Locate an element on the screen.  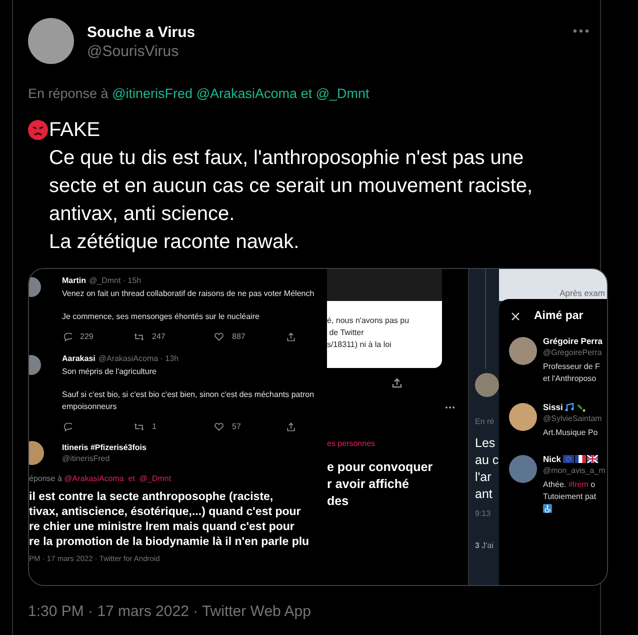
user-name: Grégoire Perra is located at coordinates (573, 341).